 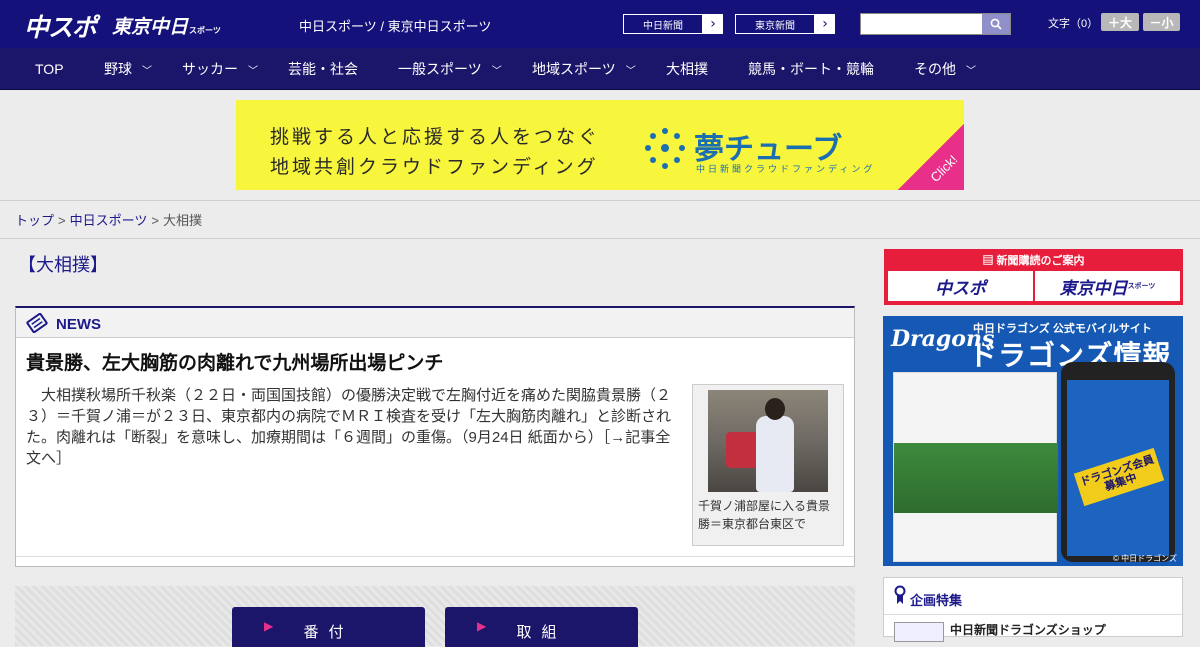 I want to click on feature-title: 企画特集, so click(x=936, y=600).